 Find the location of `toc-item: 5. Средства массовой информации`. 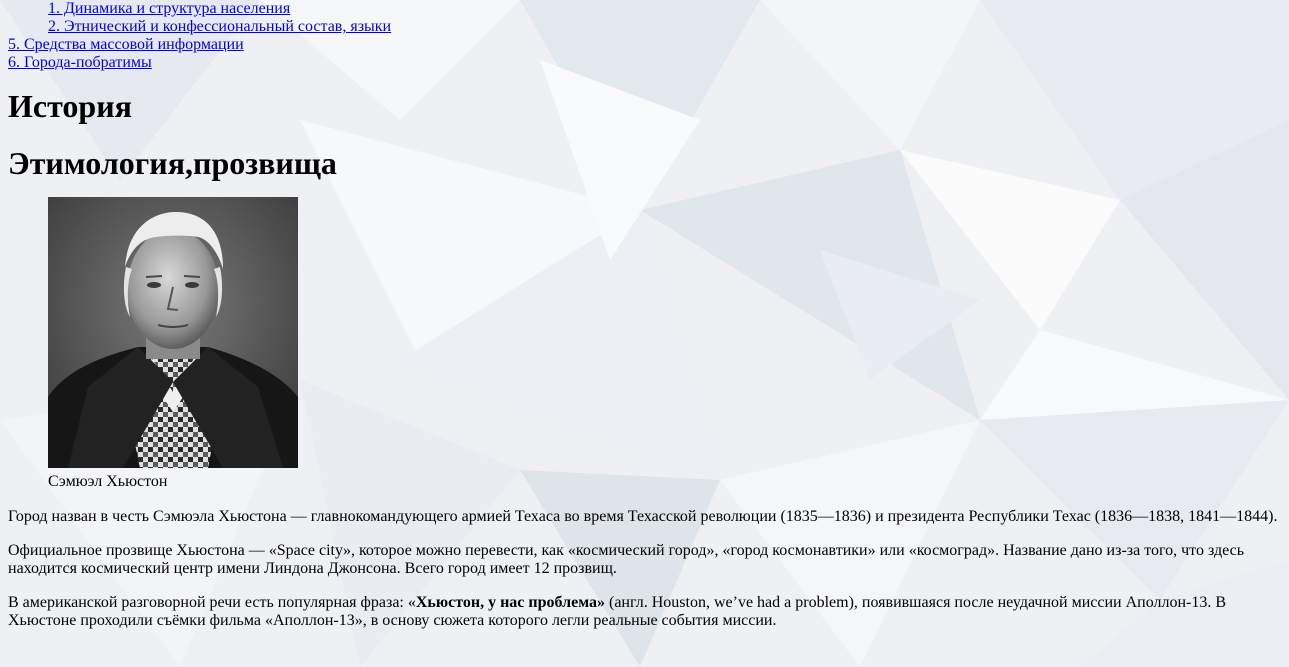

toc-item: 5. Средства массовой информации is located at coordinates (644, 45).